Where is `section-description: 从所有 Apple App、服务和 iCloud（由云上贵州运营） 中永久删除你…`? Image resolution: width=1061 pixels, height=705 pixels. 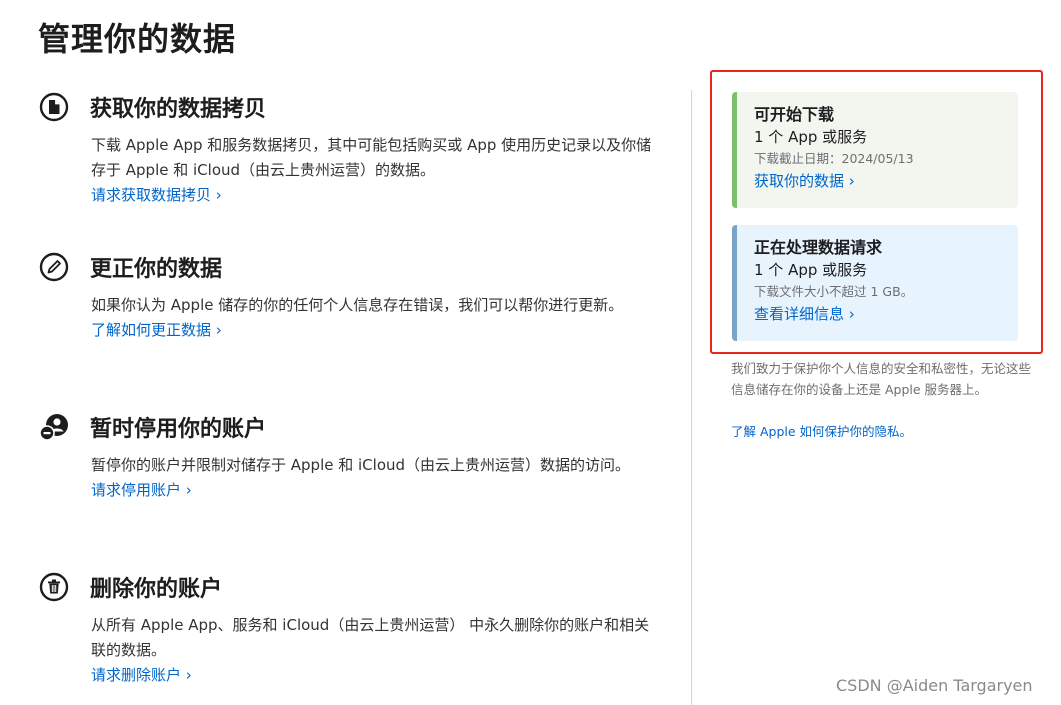
section-description: 从所有 Apple App、服务和 iCloud（由云上贵州运营） 中永久删除你… is located at coordinates (370, 637).